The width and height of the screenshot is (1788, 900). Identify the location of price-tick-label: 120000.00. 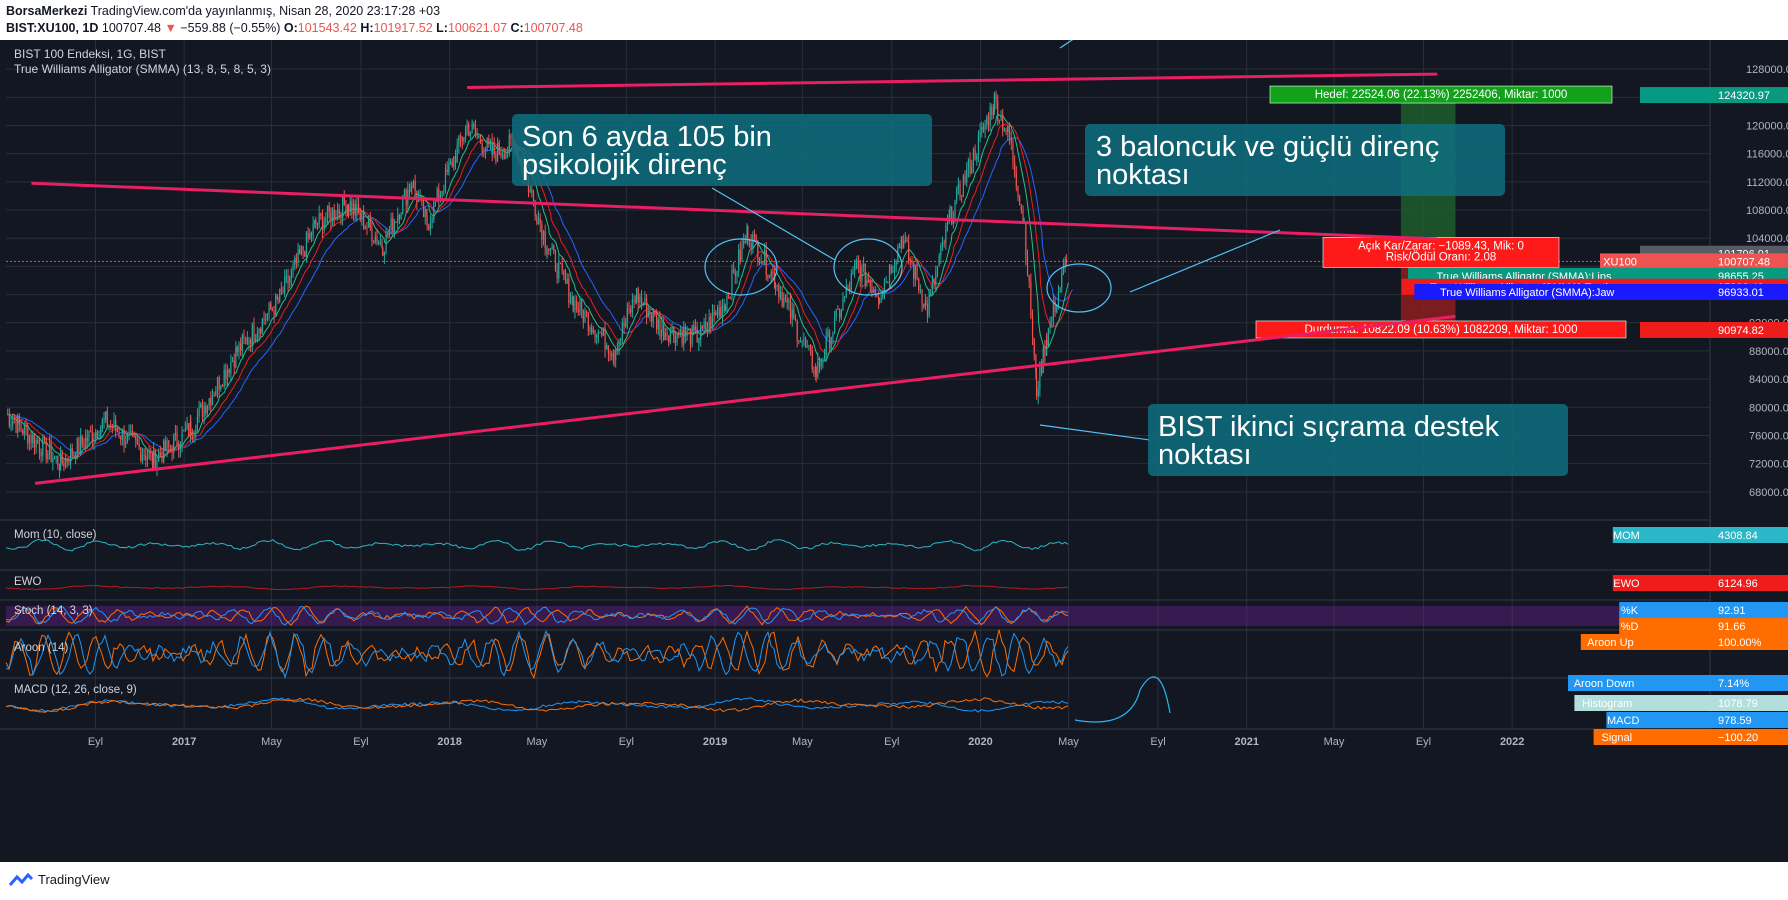
(1767, 126).